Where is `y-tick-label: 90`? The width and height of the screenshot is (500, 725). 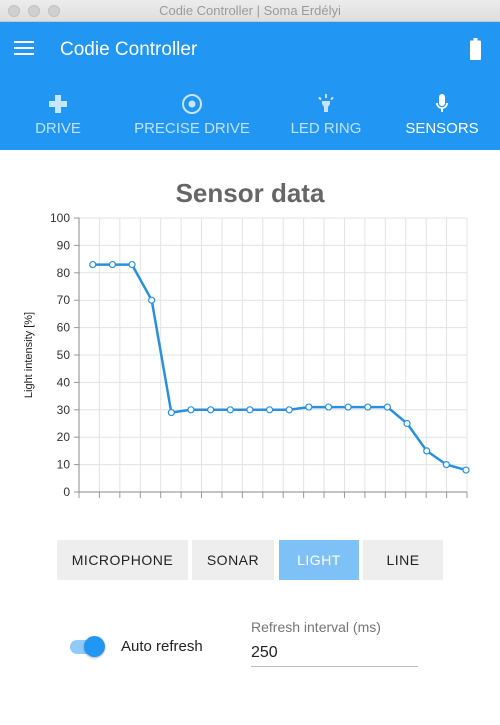 y-tick-label: 90 is located at coordinates (64, 245).